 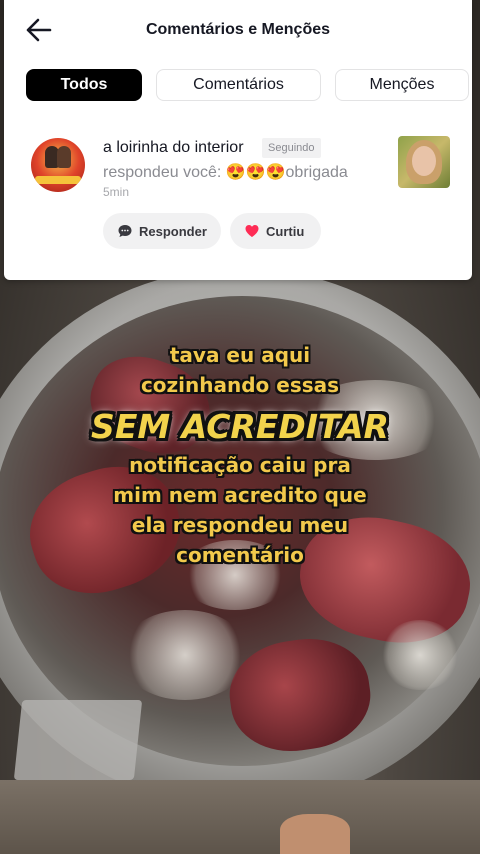 What do you see at coordinates (424, 162) in the screenshot?
I see `video-thumbnail` at bounding box center [424, 162].